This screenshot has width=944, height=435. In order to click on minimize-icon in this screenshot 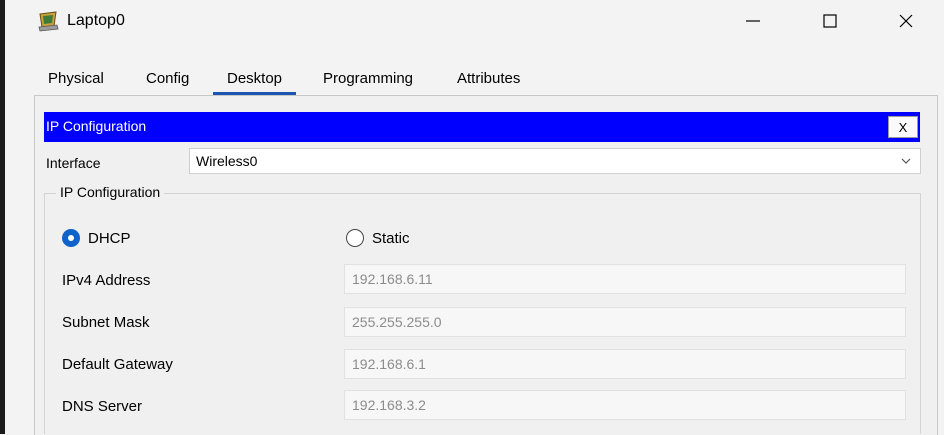, I will do `click(753, 21)`.